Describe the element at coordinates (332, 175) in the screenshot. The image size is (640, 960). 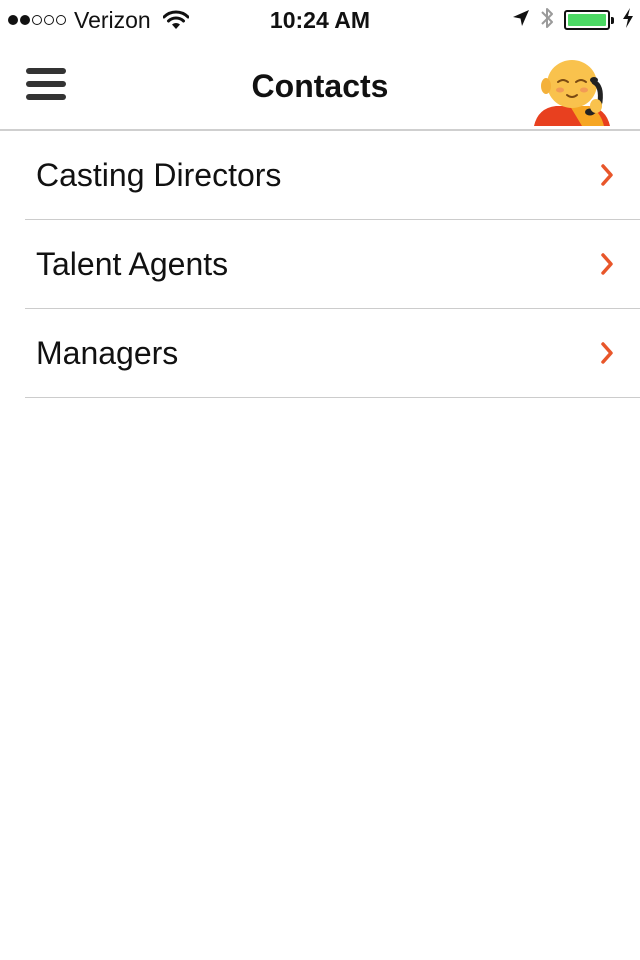
I see `list-item-casting-directors: Casting Directors` at that location.